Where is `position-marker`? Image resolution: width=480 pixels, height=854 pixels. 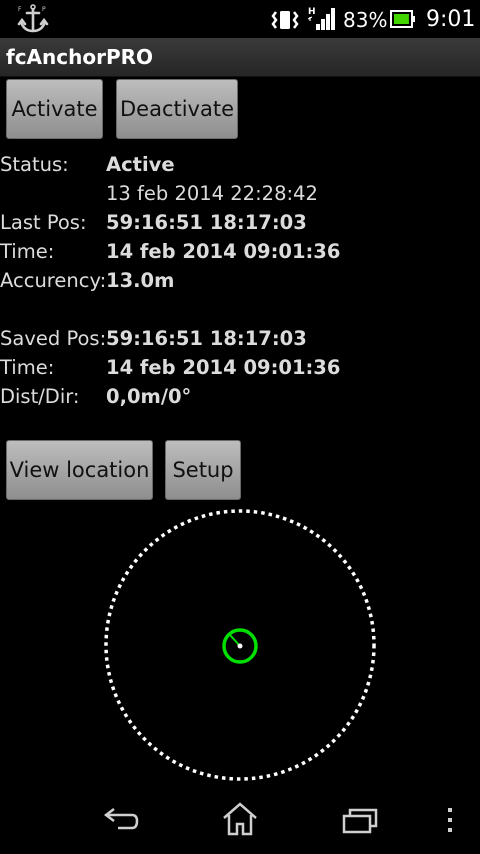 position-marker is located at coordinates (240, 646).